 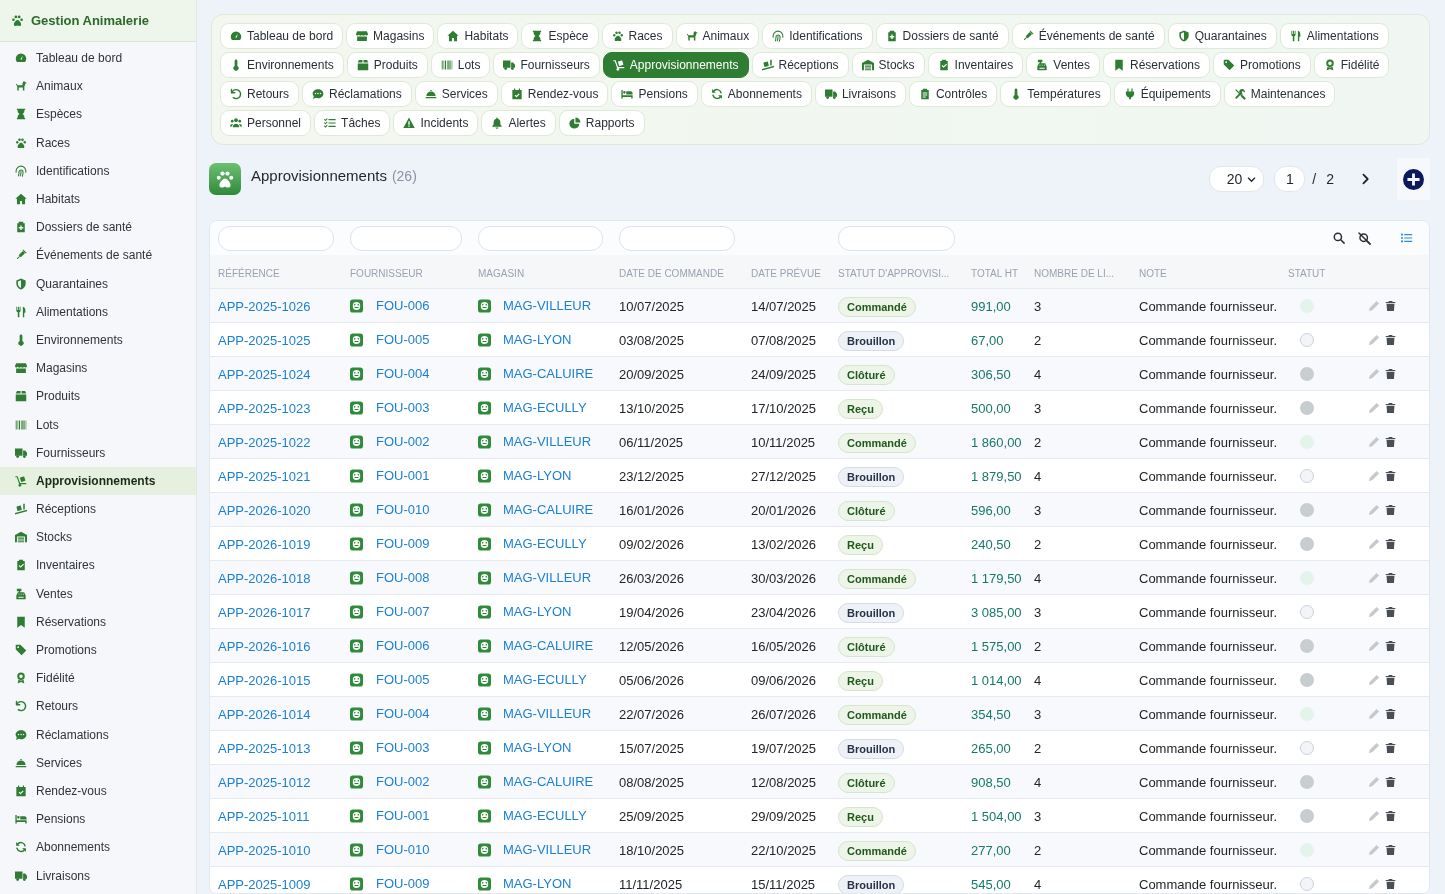 I want to click on sidebar-item: Animaux, so click(x=98, y=86).